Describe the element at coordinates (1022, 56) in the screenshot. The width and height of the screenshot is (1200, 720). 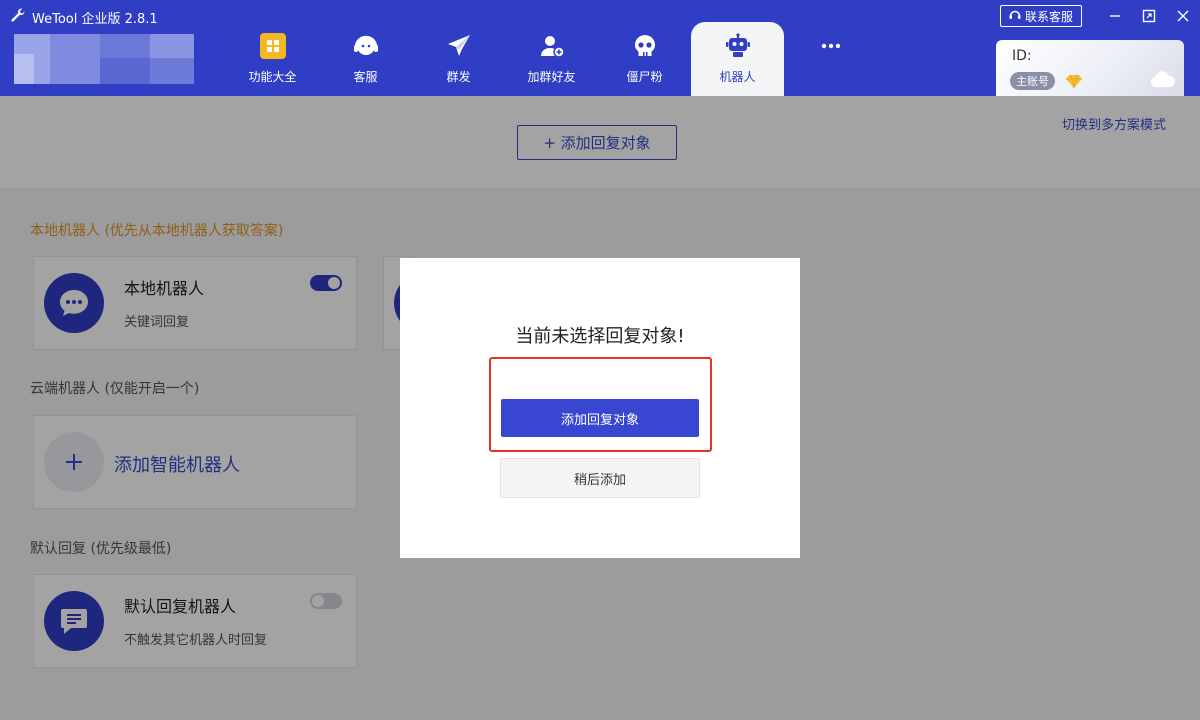
I see `account-id-label: ID:` at that location.